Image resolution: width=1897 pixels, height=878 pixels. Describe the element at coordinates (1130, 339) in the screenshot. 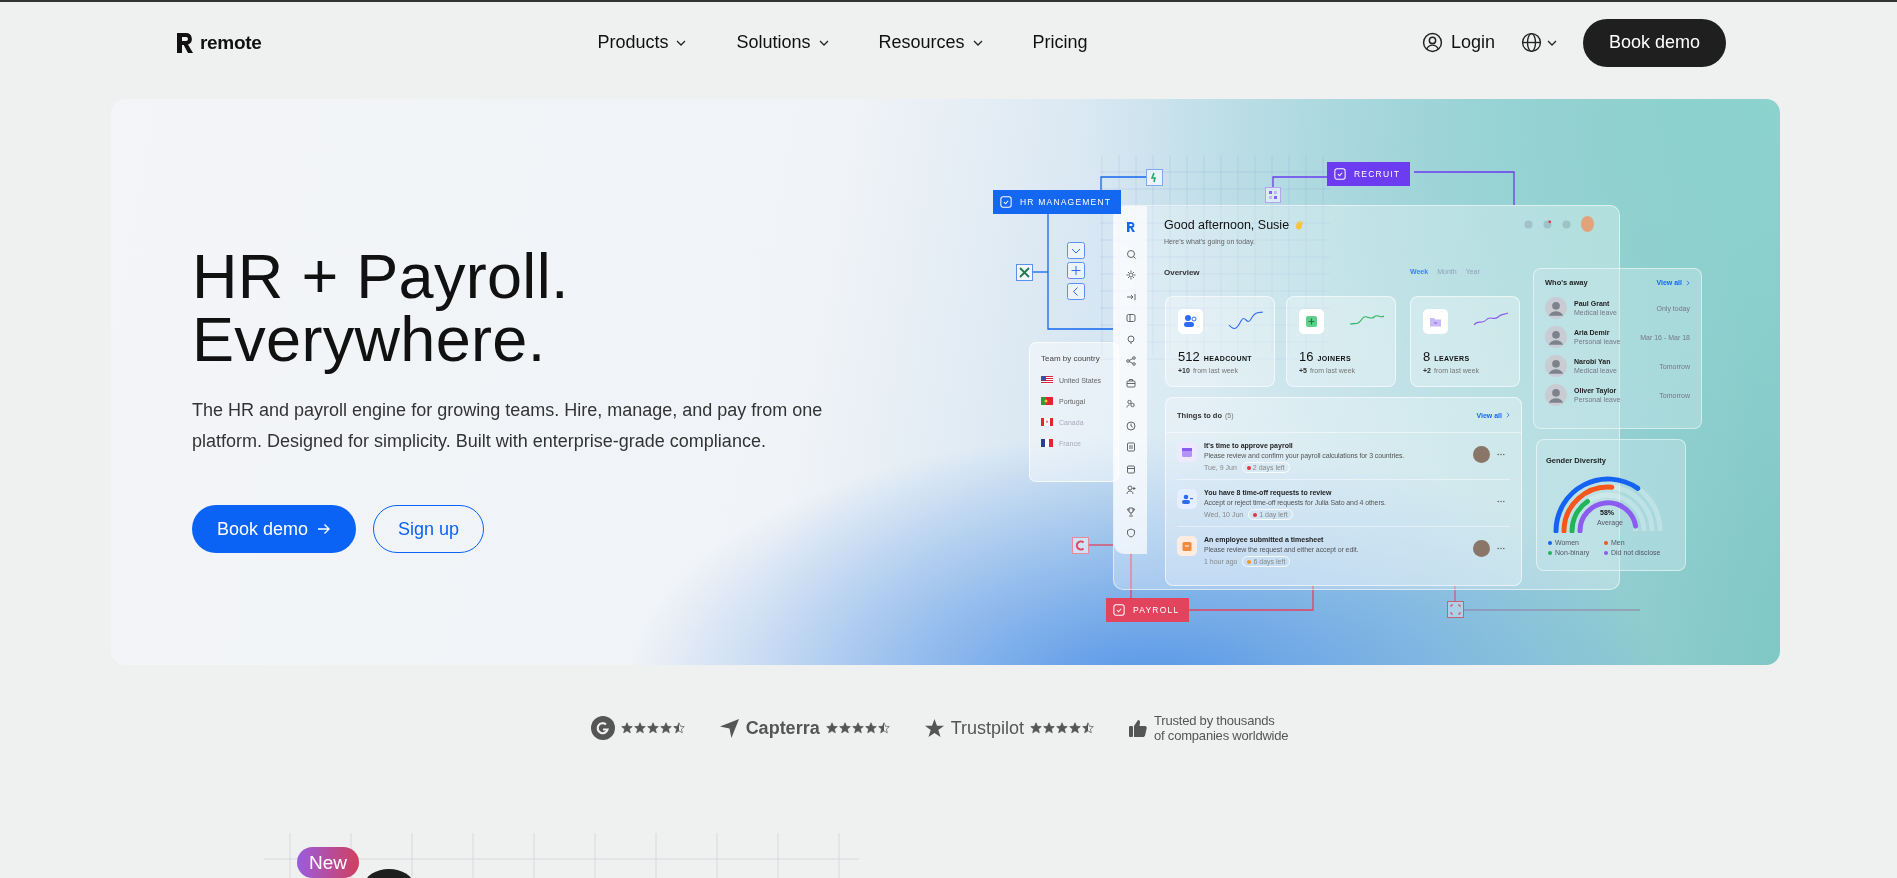

I see `bulb-icon` at that location.